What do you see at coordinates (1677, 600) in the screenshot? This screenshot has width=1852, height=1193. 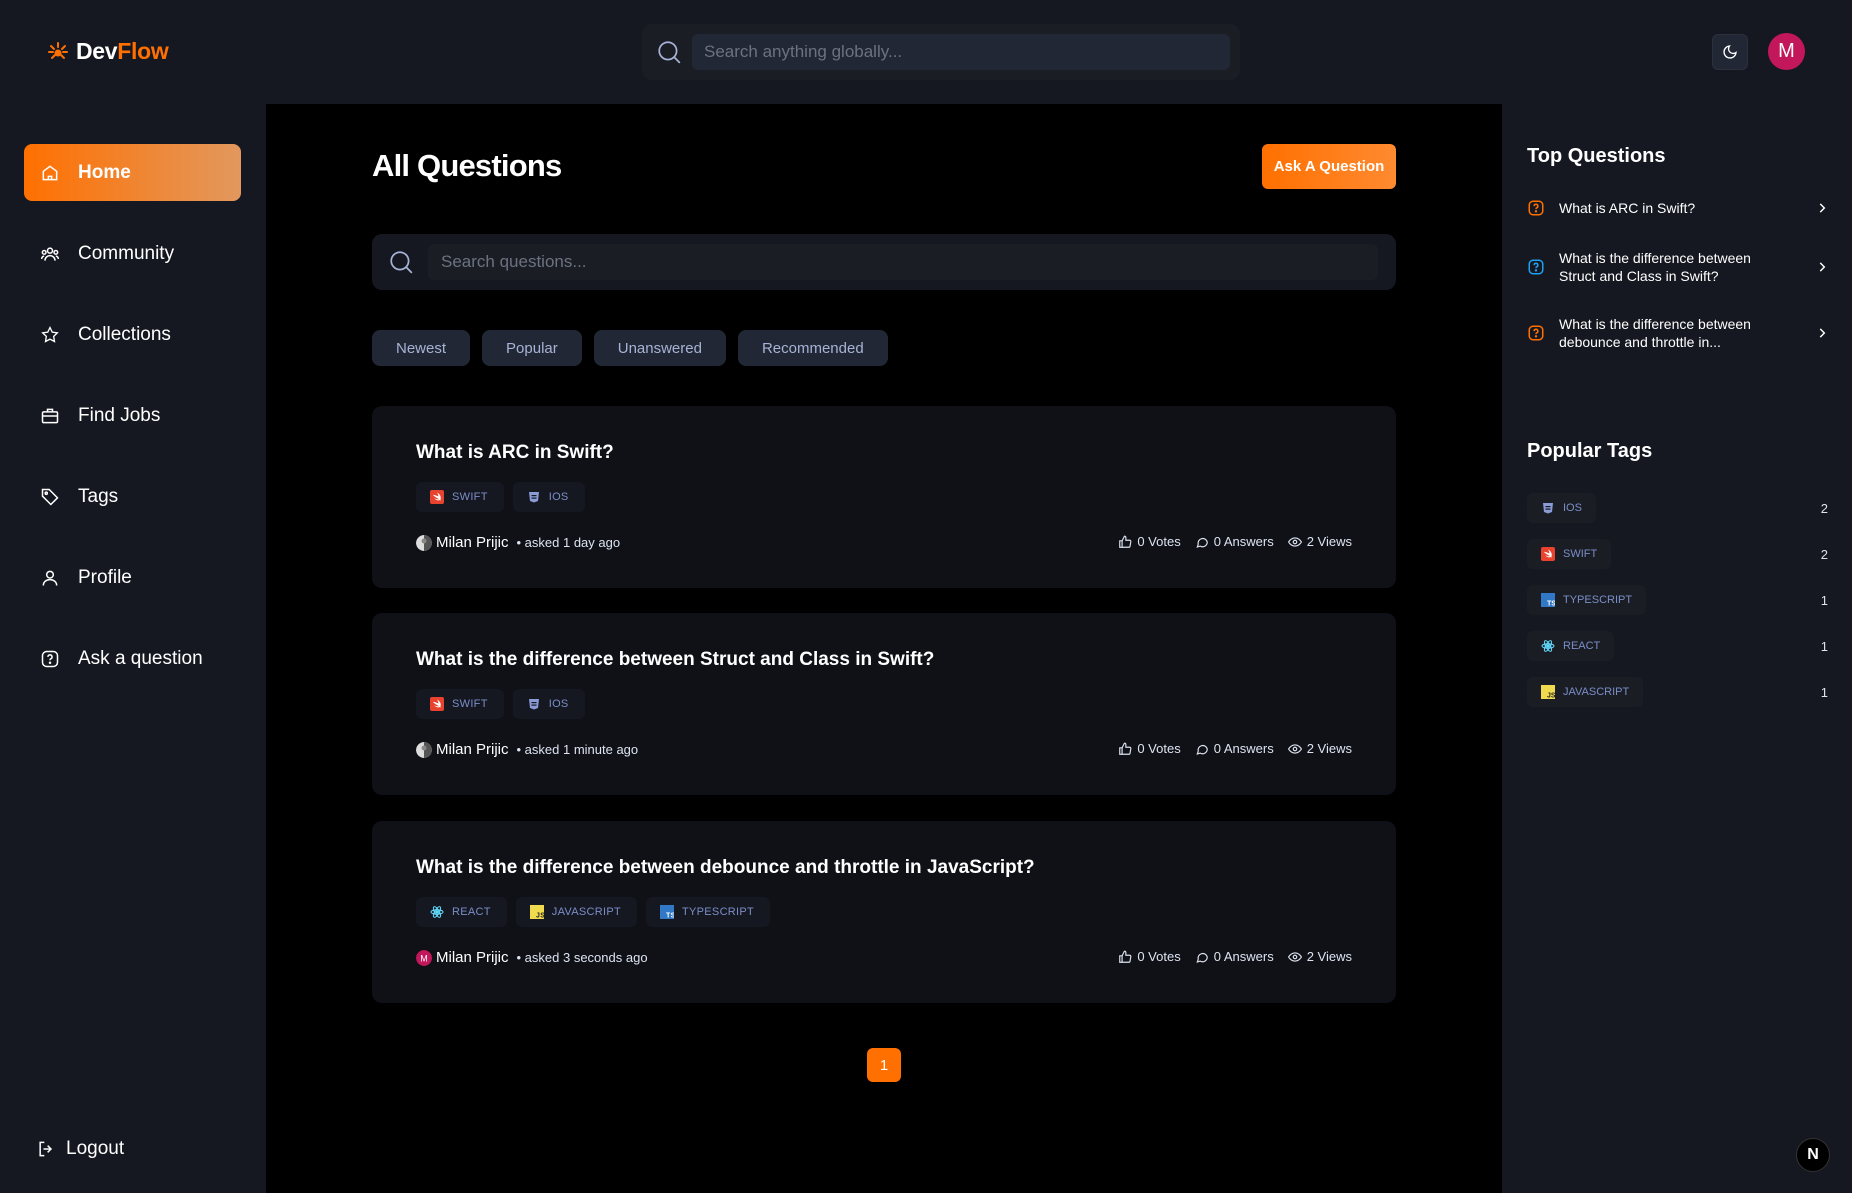 I see `popular-tag-row: TS TYPESCRIPT 1` at bounding box center [1677, 600].